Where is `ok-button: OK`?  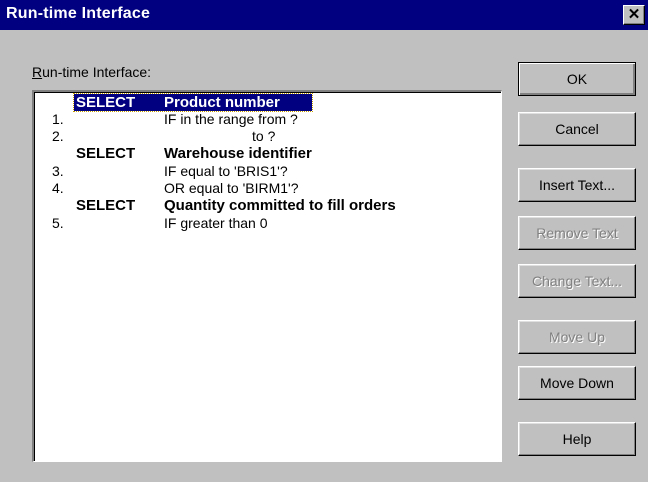 ok-button: OK is located at coordinates (577, 79).